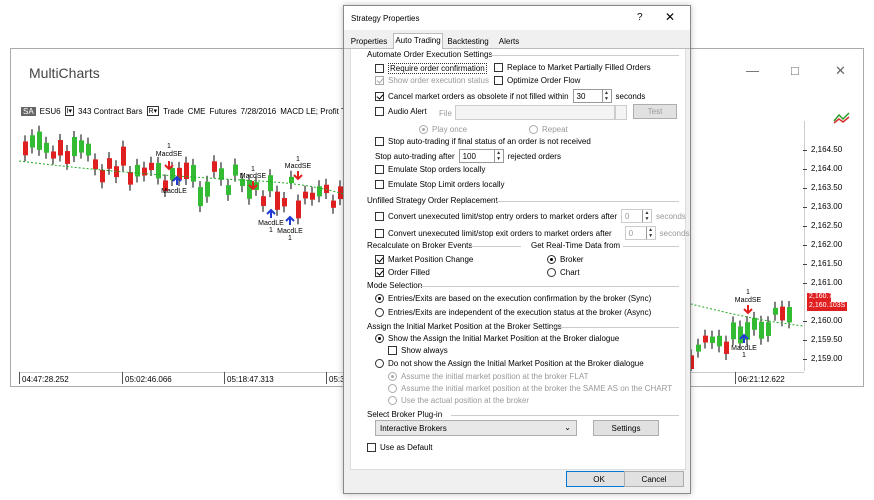 Image resolution: width=874 pixels, height=500 pixels. What do you see at coordinates (654, 479) in the screenshot?
I see `cancel-button: Cancel` at bounding box center [654, 479].